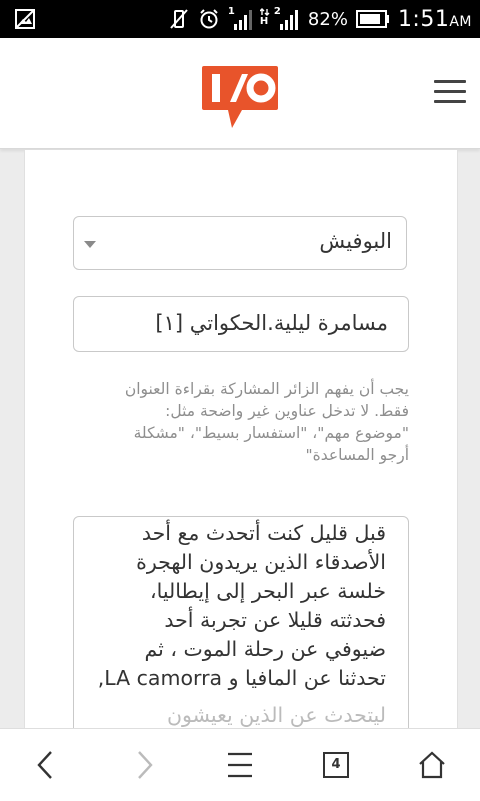 The height and width of the screenshot is (801, 480). I want to click on help-line: أرجو المساعدة", so click(357, 455).